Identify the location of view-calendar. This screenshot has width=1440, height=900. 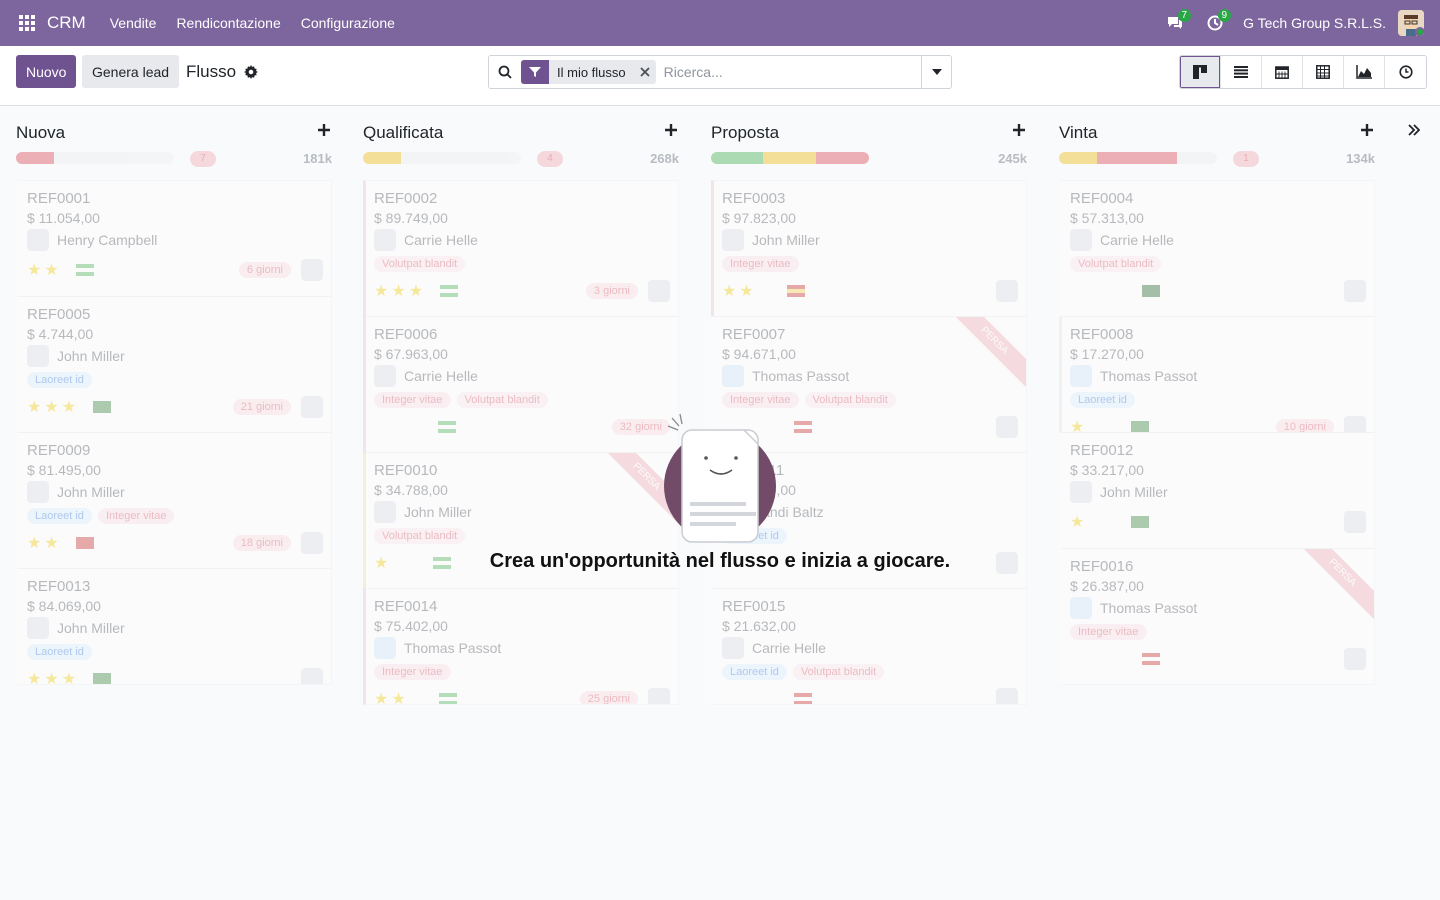
(1282, 72).